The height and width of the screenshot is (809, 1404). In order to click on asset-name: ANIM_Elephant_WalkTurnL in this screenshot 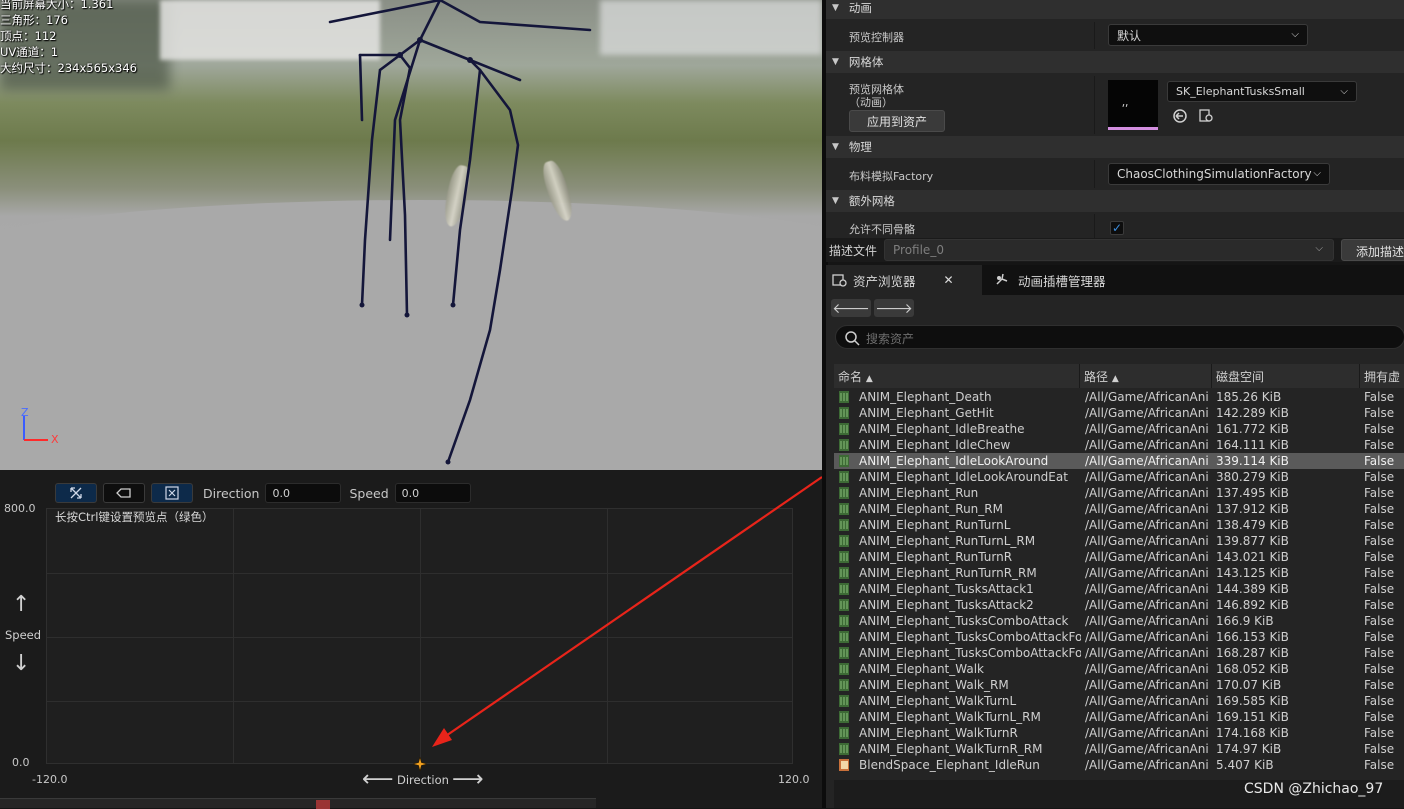, I will do `click(938, 701)`.